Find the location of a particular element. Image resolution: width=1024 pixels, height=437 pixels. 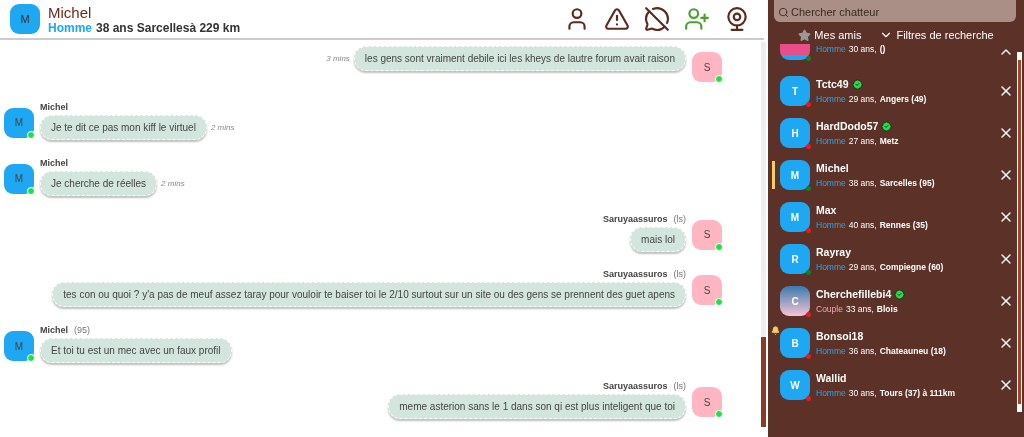

contact-age: 27 ans, is located at coordinates (862, 141).